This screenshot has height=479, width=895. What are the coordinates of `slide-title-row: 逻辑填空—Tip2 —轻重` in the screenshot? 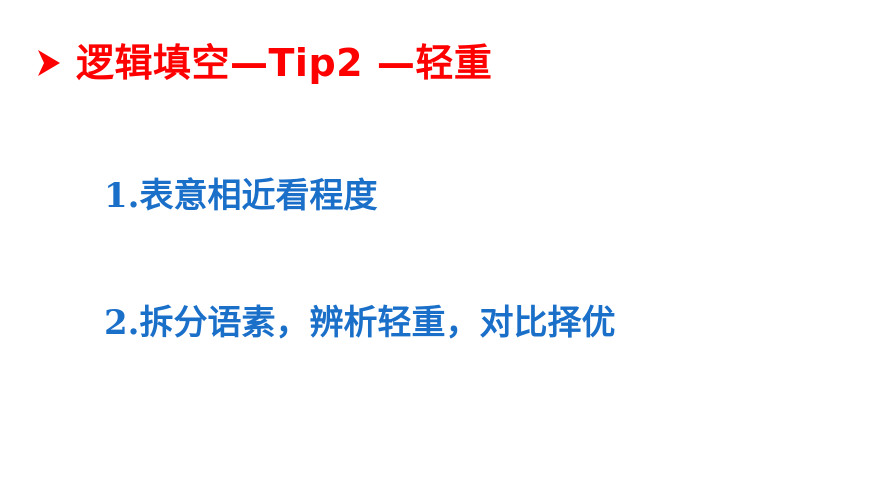 It's located at (264, 63).